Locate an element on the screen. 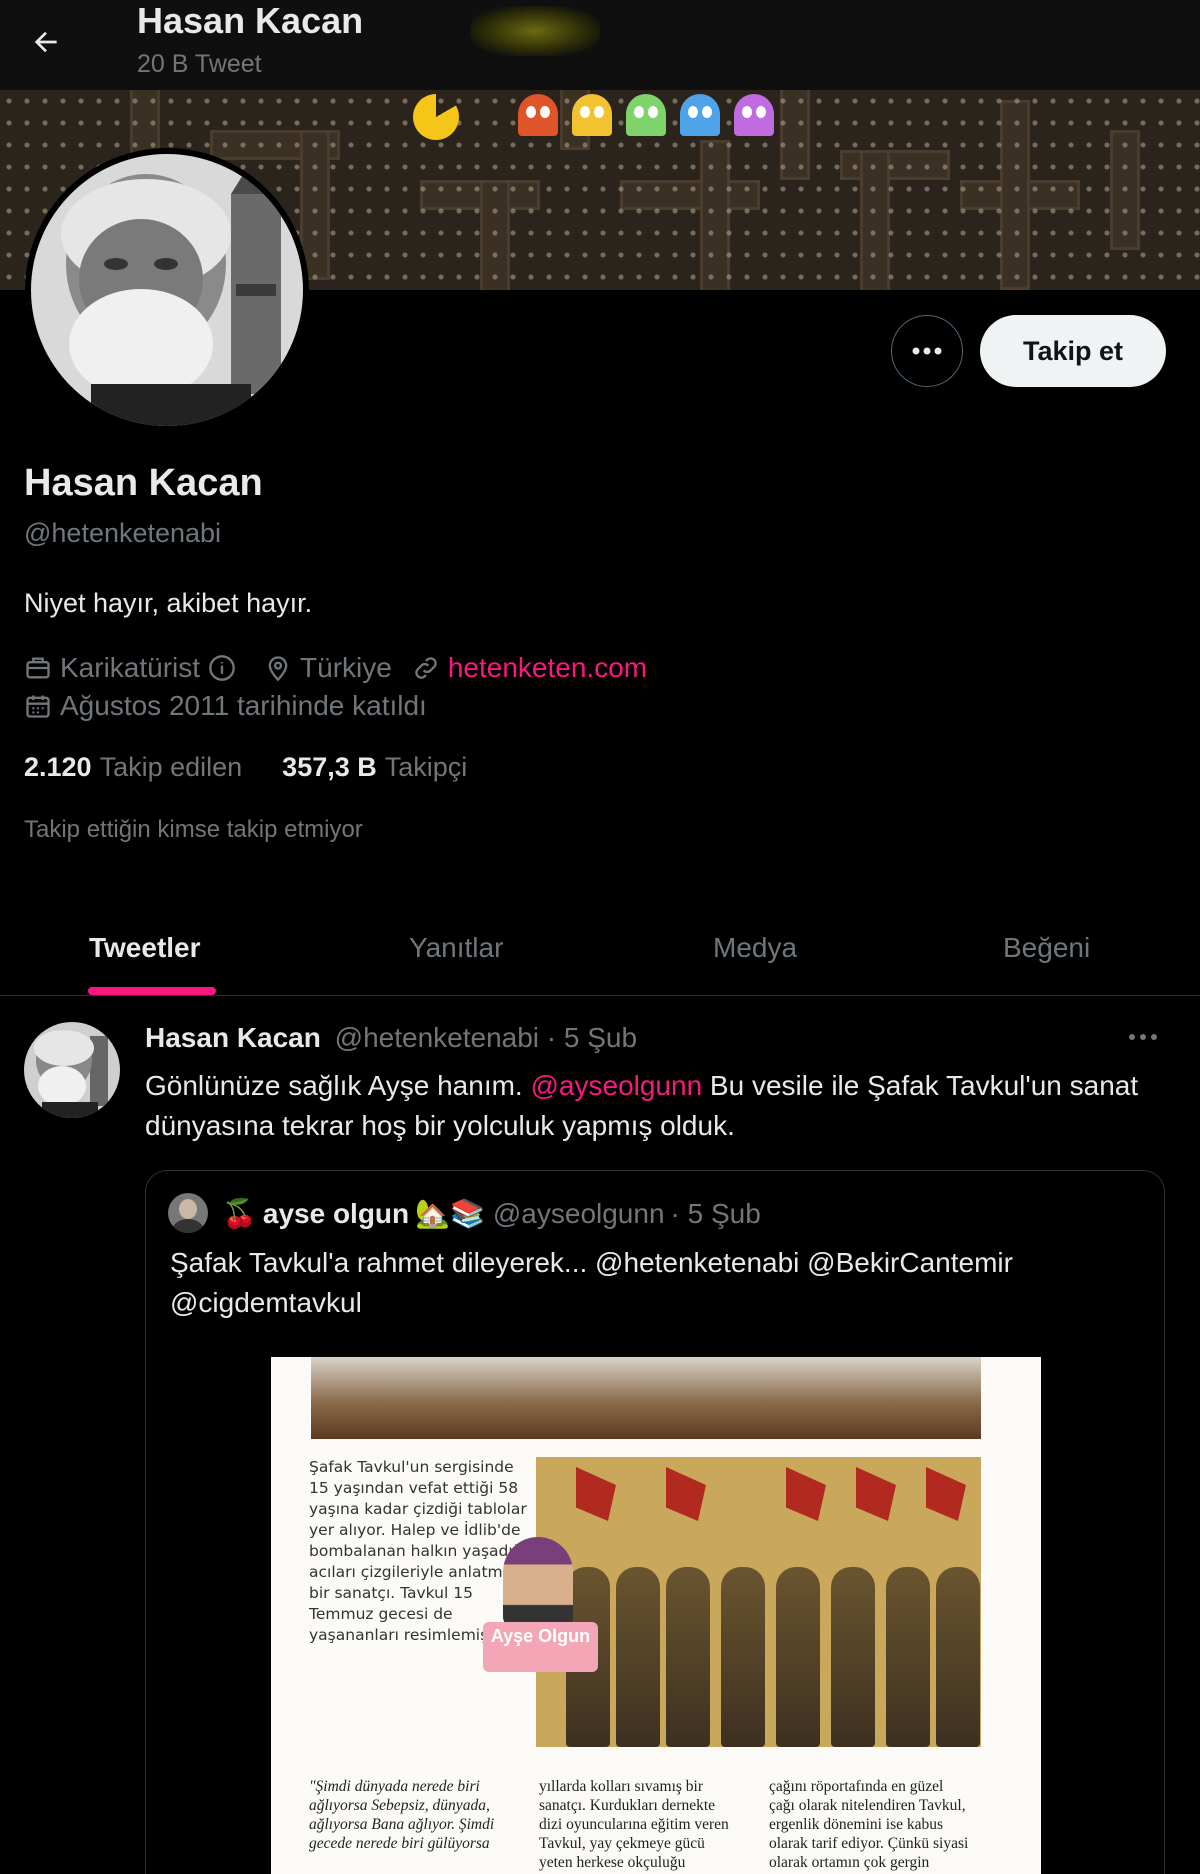  location-pin-icon is located at coordinates (278, 669).